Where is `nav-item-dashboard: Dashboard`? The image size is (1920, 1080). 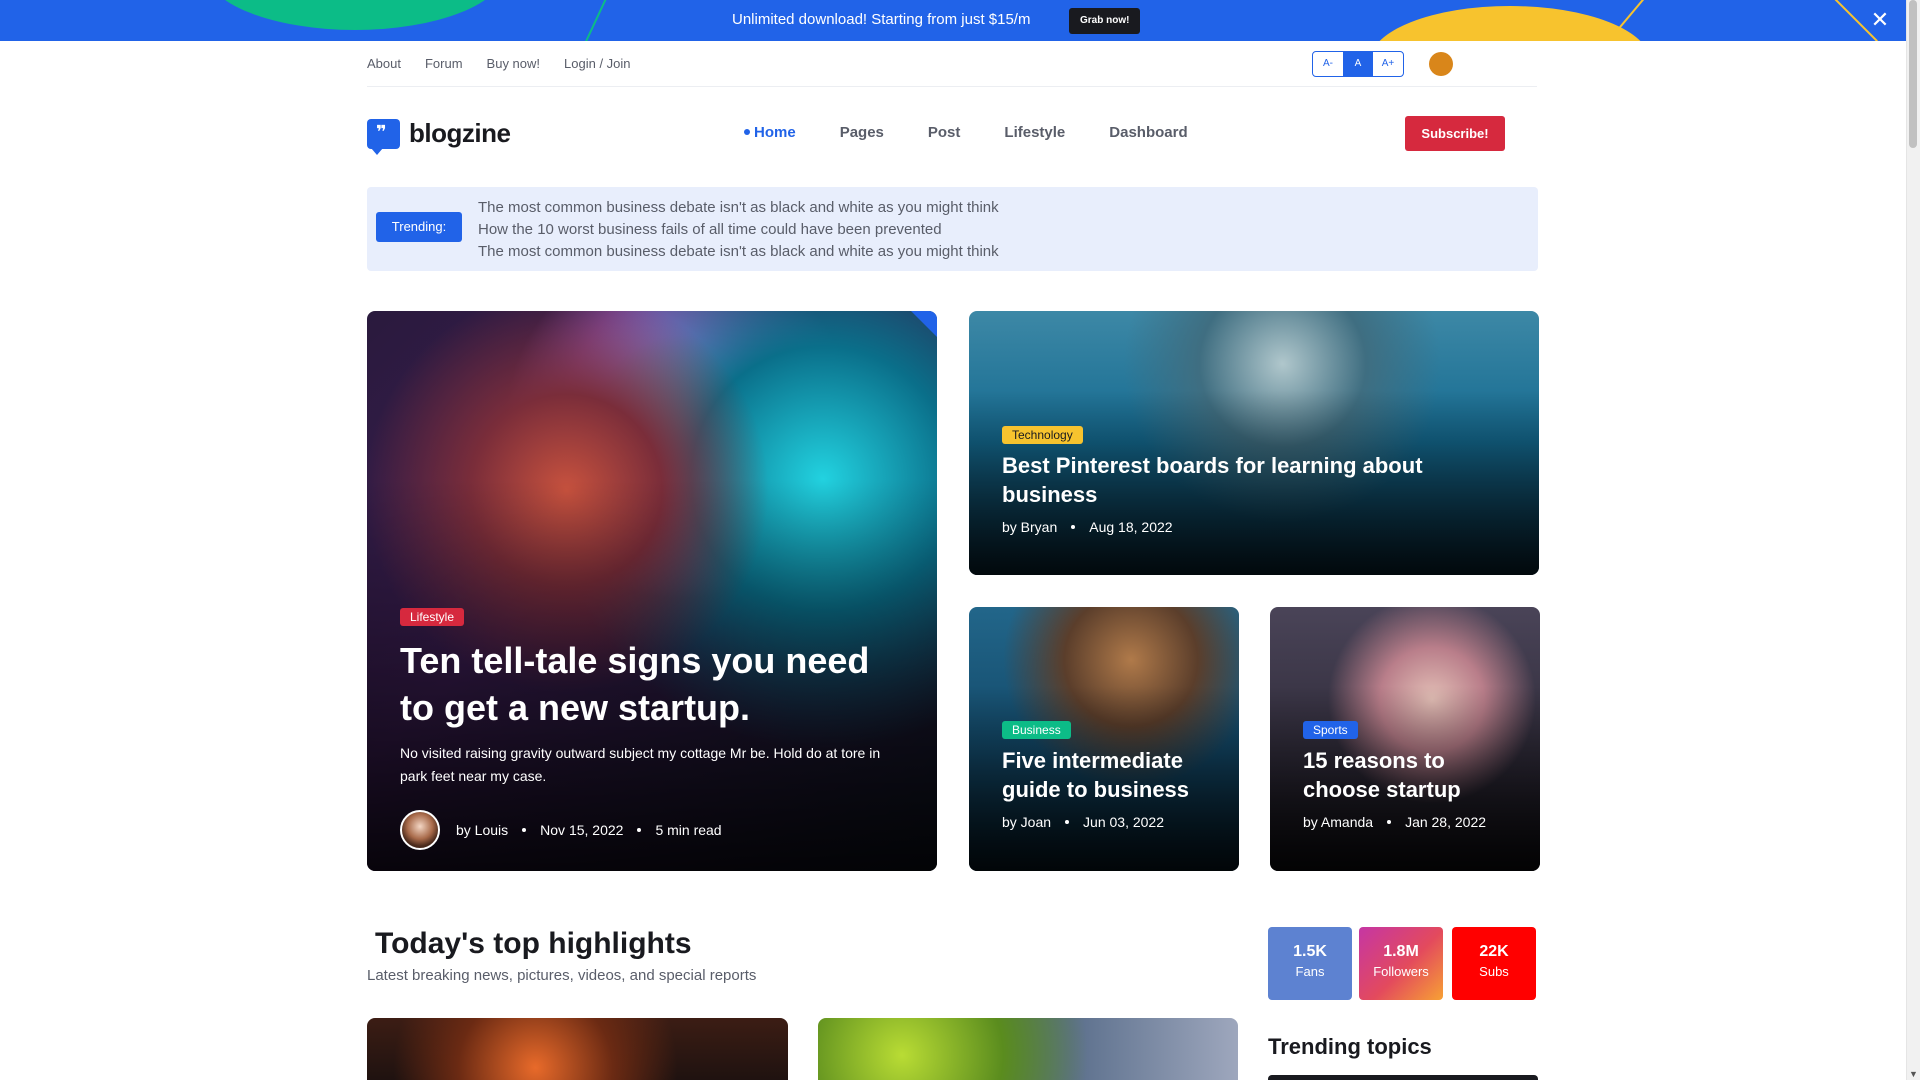
nav-item-dashboard: Dashboard is located at coordinates (1148, 132).